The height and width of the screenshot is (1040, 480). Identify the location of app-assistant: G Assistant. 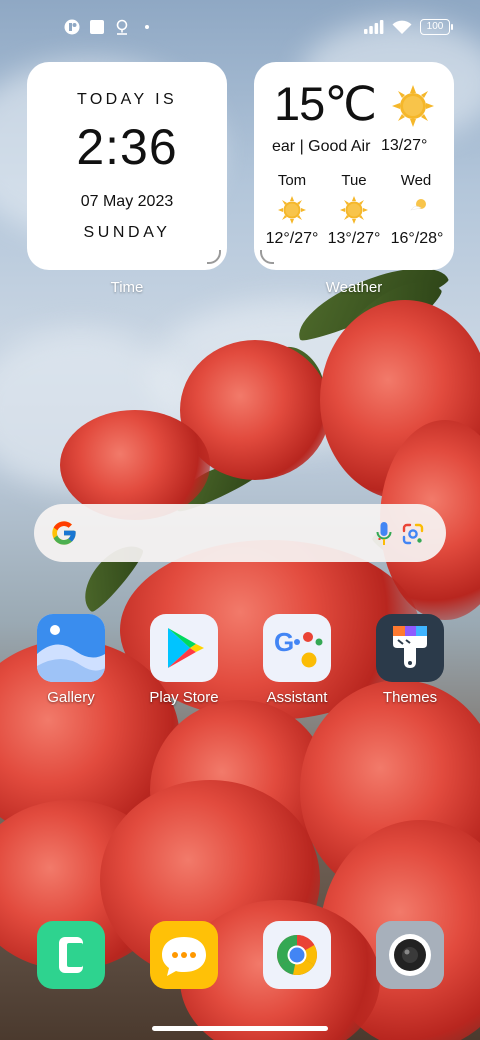
(297, 660).